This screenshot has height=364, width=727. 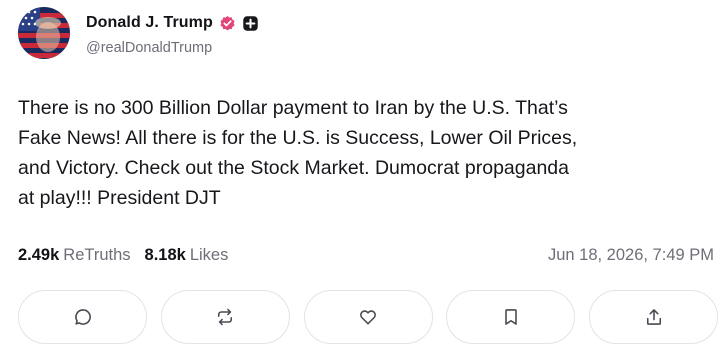 I want to click on post-stats: 2.49k ReTruths 8.18k Likes, so click(x=123, y=255).